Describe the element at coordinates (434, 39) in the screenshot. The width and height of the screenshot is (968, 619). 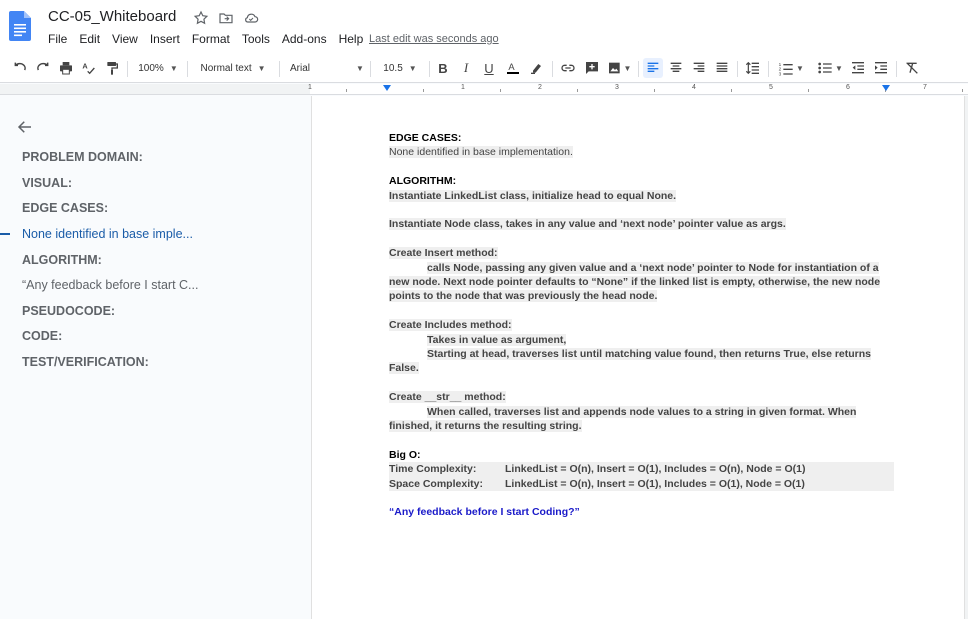
I see `last-edit-link: Last edit was seconds ago` at that location.